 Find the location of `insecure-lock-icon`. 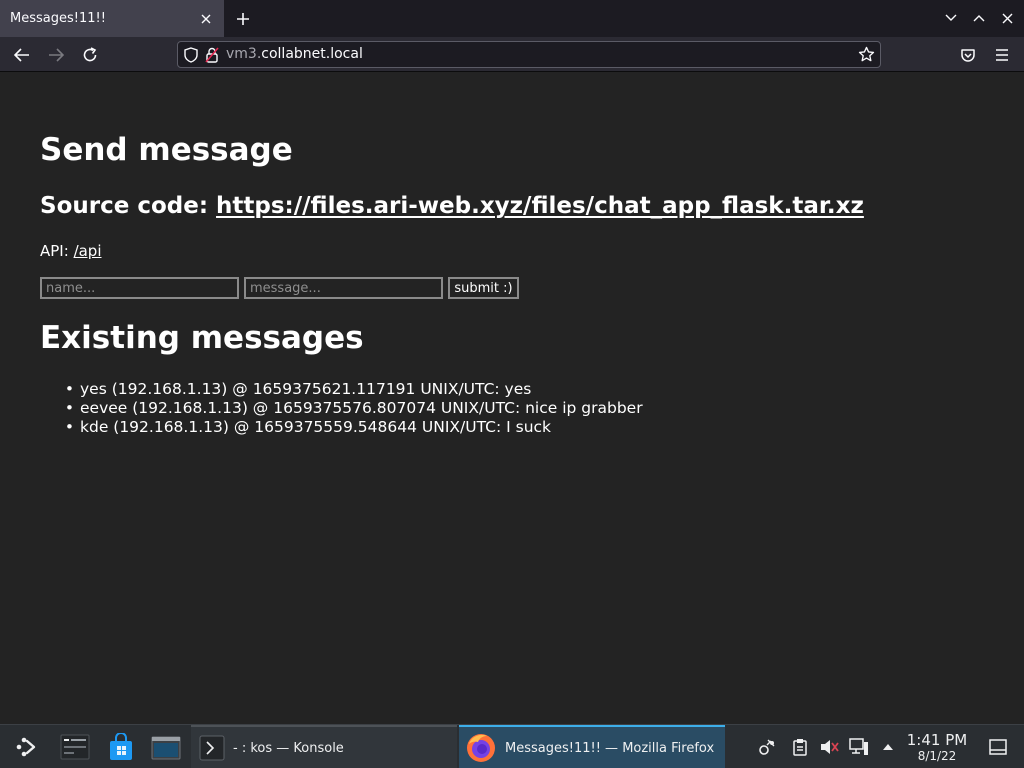

insecure-lock-icon is located at coordinates (212, 57).